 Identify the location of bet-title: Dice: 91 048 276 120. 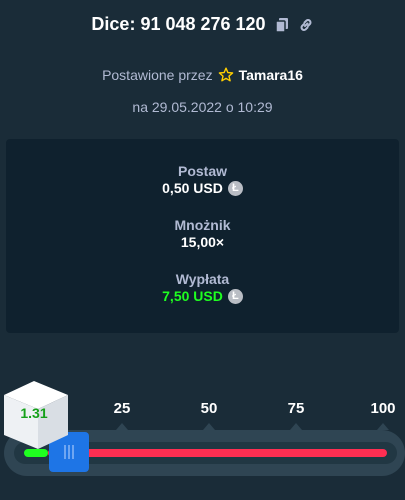
(178, 24).